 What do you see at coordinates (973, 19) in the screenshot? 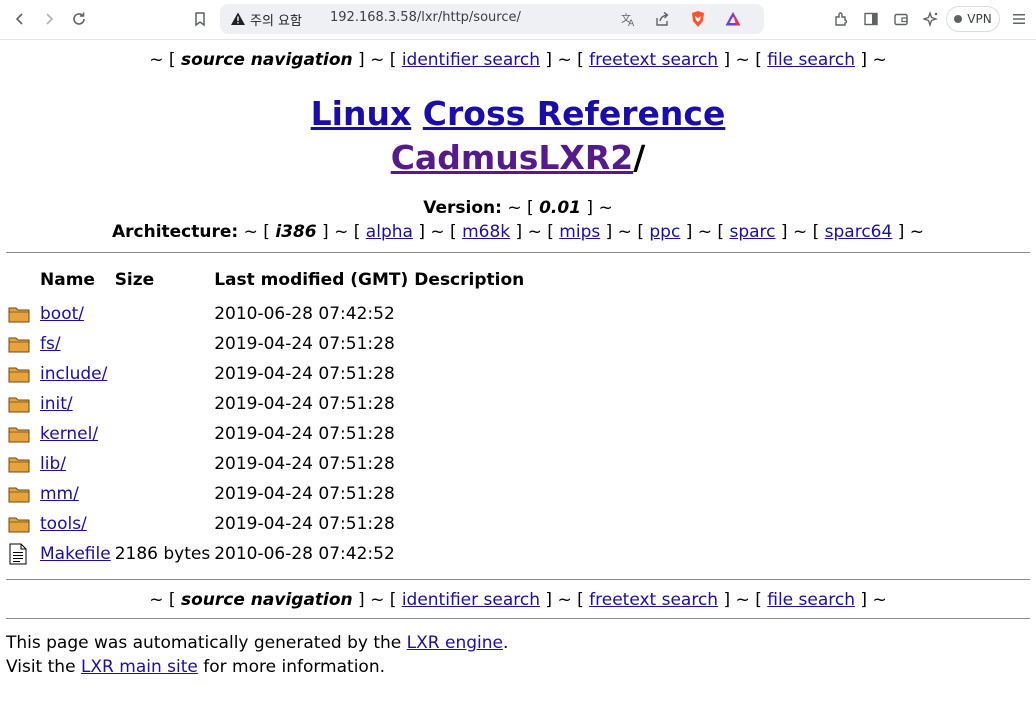
I see `vpn-button: VPN` at bounding box center [973, 19].